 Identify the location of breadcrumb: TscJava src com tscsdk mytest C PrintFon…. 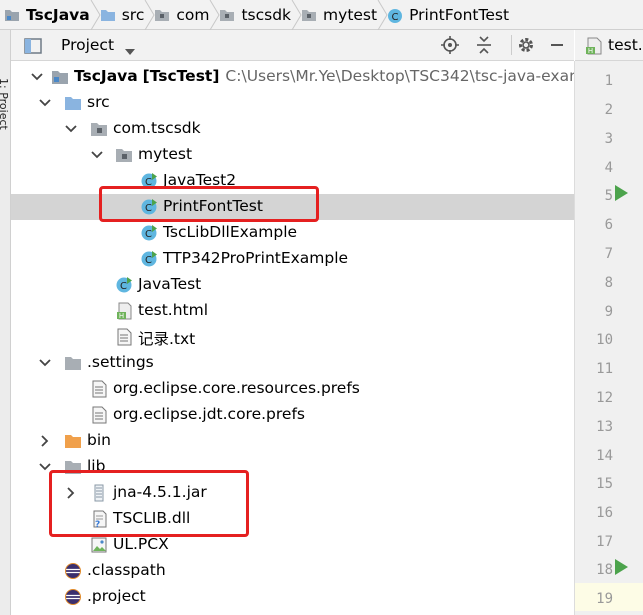
(321, 15).